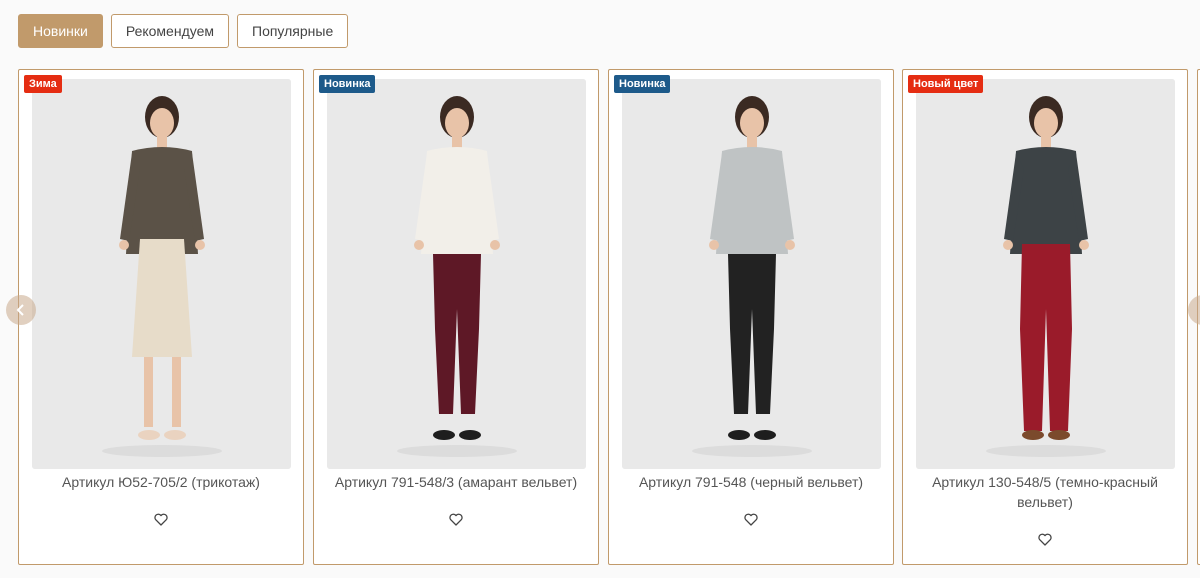  I want to click on product-title: Артикул Ю52-705/2 (трикотаж), so click(161, 482).